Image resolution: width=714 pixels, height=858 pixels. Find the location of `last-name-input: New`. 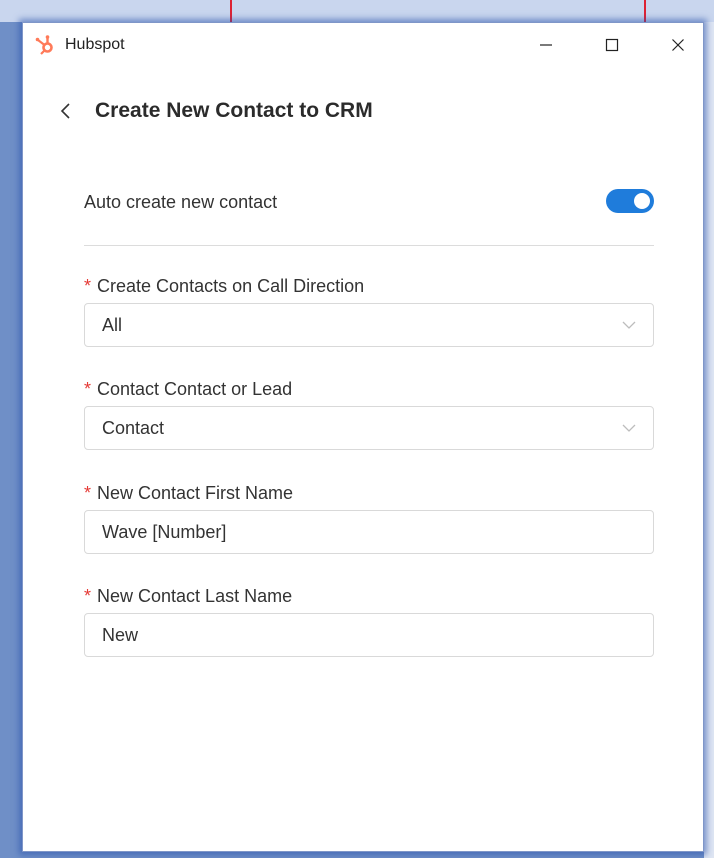

last-name-input: New is located at coordinates (369, 635).